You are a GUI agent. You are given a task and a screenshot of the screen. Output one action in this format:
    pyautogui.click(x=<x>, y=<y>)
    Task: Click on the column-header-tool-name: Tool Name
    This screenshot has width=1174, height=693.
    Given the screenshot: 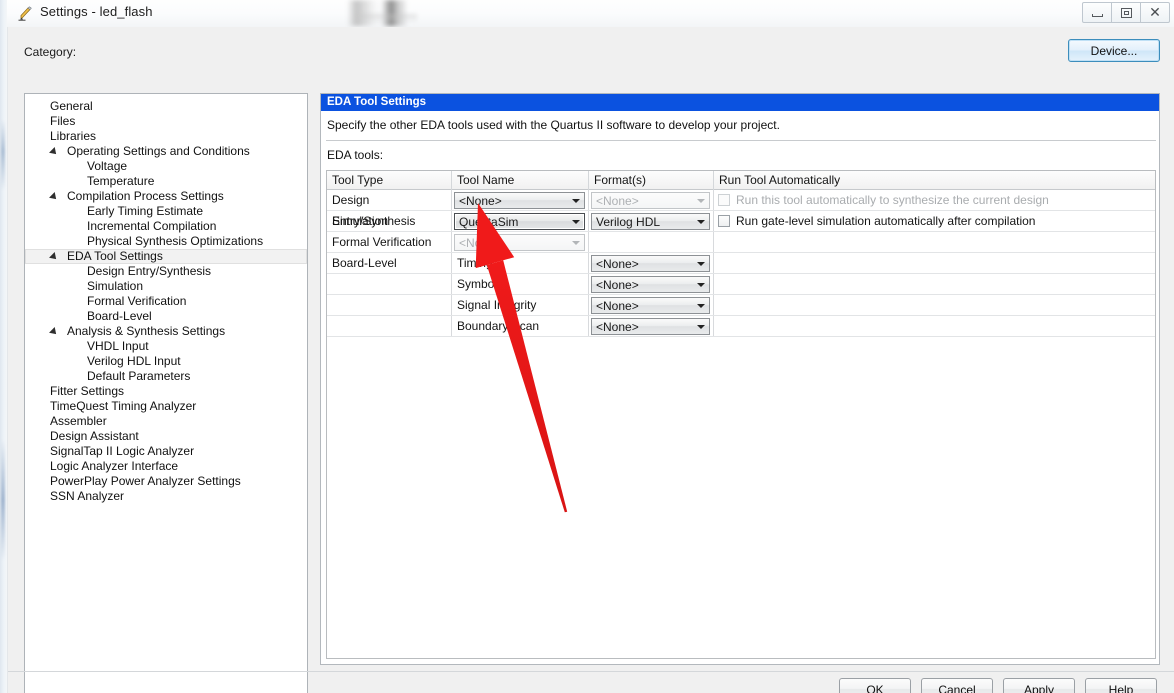 What is the action you would take?
    pyautogui.click(x=520, y=180)
    